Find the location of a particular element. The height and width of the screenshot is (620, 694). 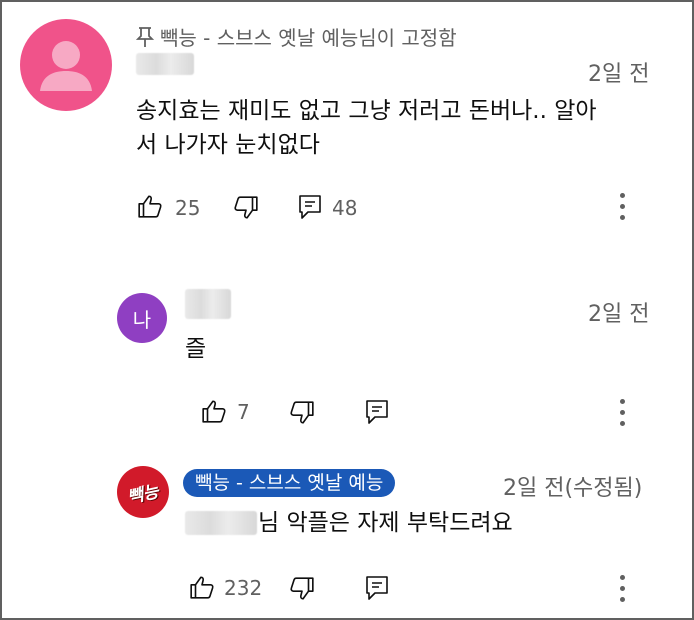

reply-avatar-letter: 나 is located at coordinates (142, 319).